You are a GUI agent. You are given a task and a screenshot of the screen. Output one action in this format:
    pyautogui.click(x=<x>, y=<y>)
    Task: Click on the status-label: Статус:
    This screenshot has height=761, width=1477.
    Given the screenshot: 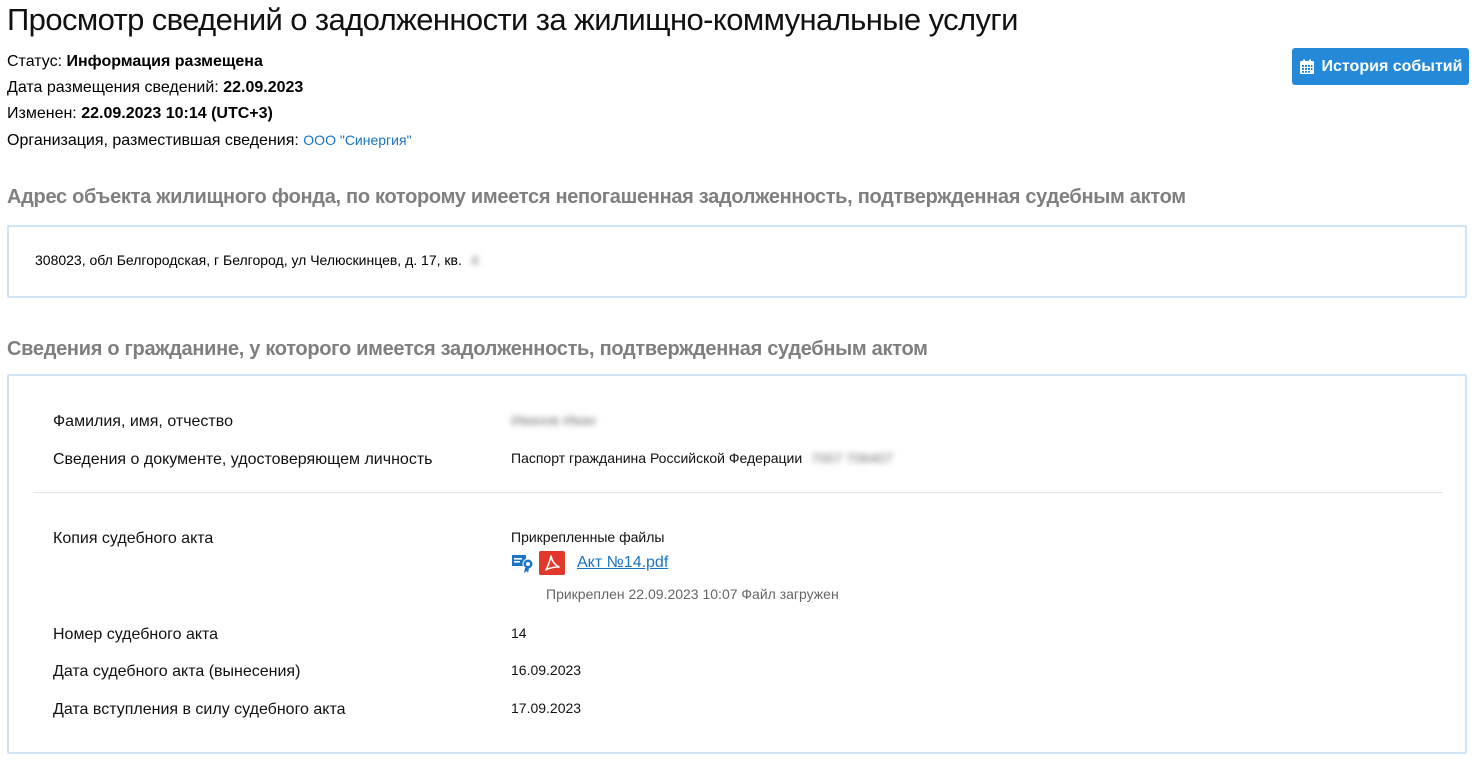 What is the action you would take?
    pyautogui.click(x=35, y=61)
    